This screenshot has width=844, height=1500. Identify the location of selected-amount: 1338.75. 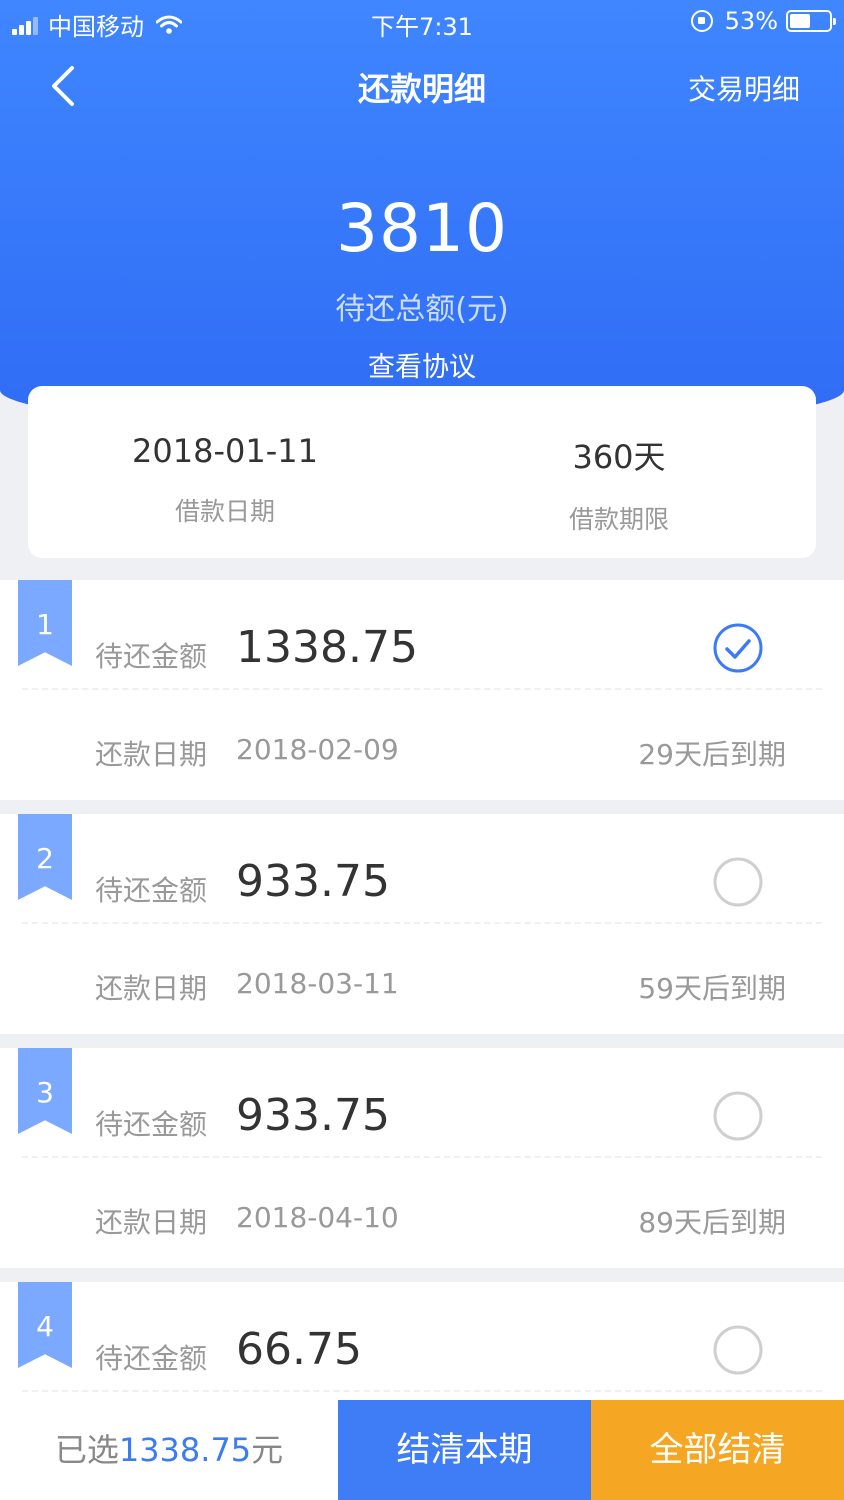
(185, 1450).